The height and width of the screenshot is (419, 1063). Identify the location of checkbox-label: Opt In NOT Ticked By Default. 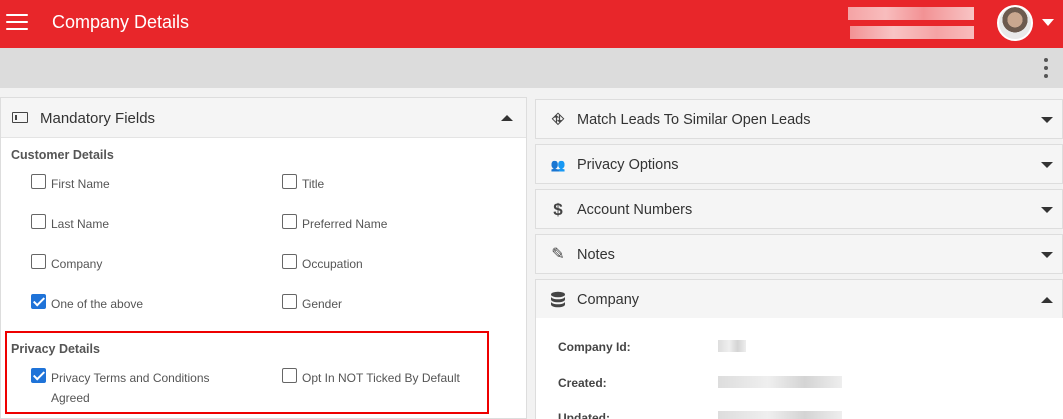
(381, 378).